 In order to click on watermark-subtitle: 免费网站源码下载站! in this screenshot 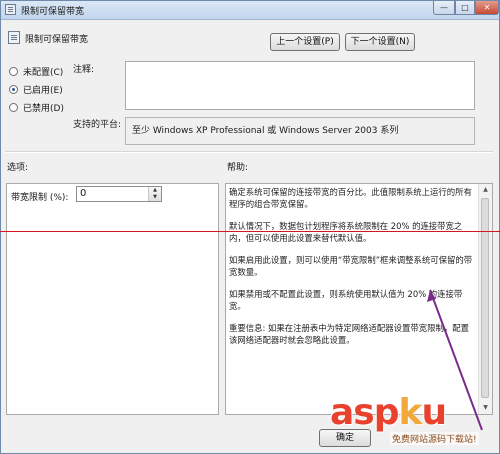, I will do `click(434, 438)`.